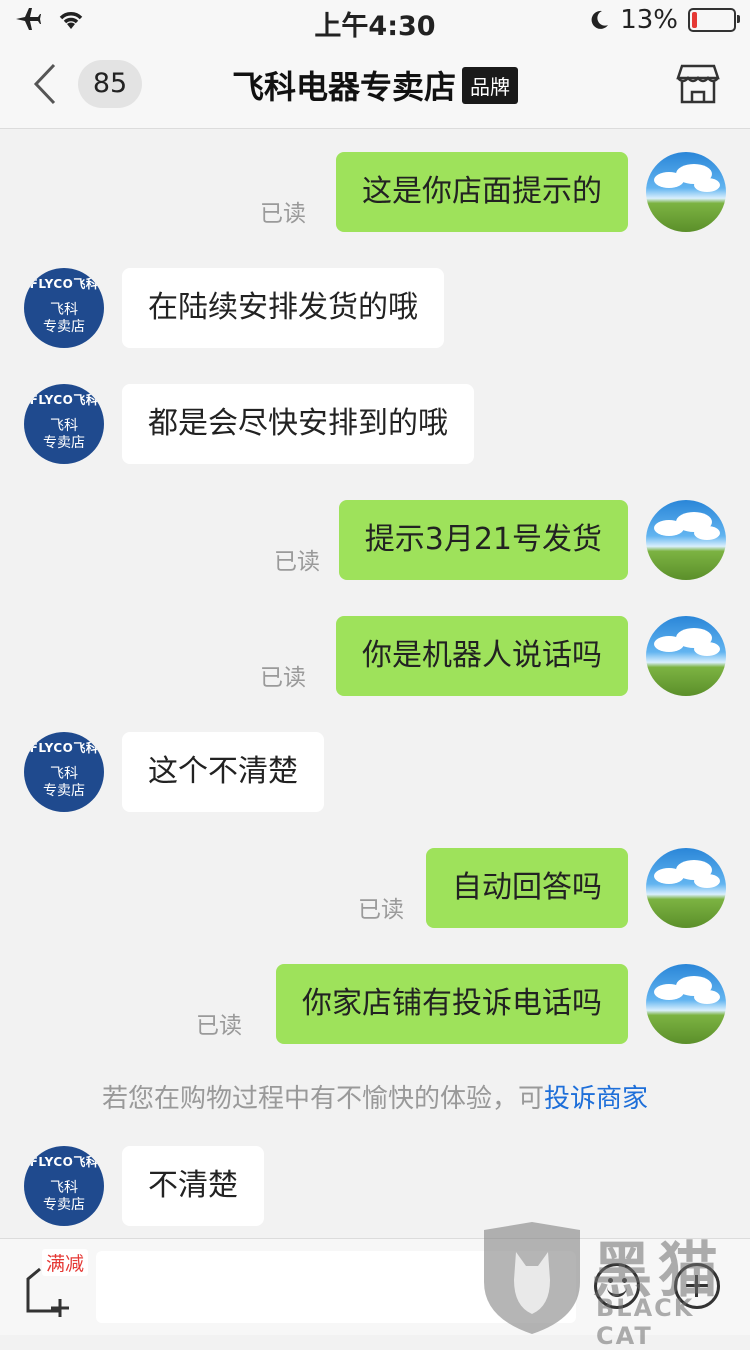  What do you see at coordinates (600, 19) in the screenshot?
I see `do-not-disturb-moon-icon` at bounding box center [600, 19].